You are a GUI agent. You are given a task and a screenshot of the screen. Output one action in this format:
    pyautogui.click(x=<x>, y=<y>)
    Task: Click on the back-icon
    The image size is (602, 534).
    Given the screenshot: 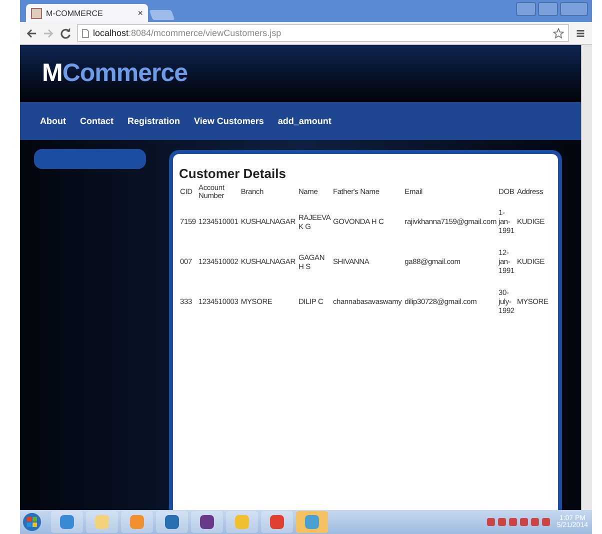 What is the action you would take?
    pyautogui.click(x=31, y=33)
    